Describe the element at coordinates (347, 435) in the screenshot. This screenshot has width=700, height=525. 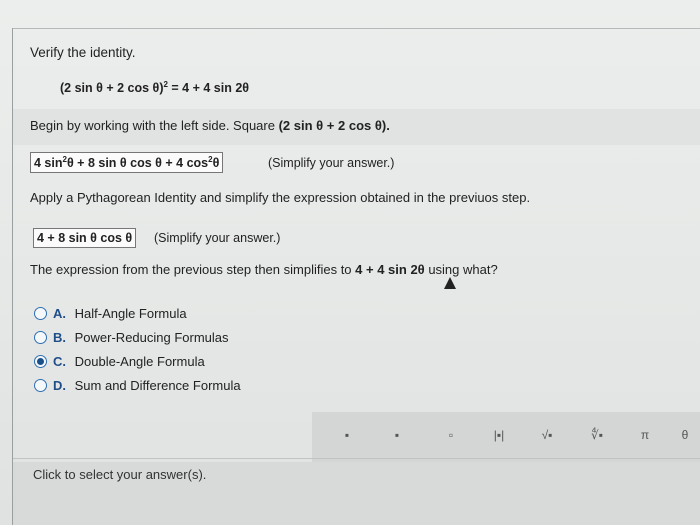
I see `fraction-icon: ▪` at that location.